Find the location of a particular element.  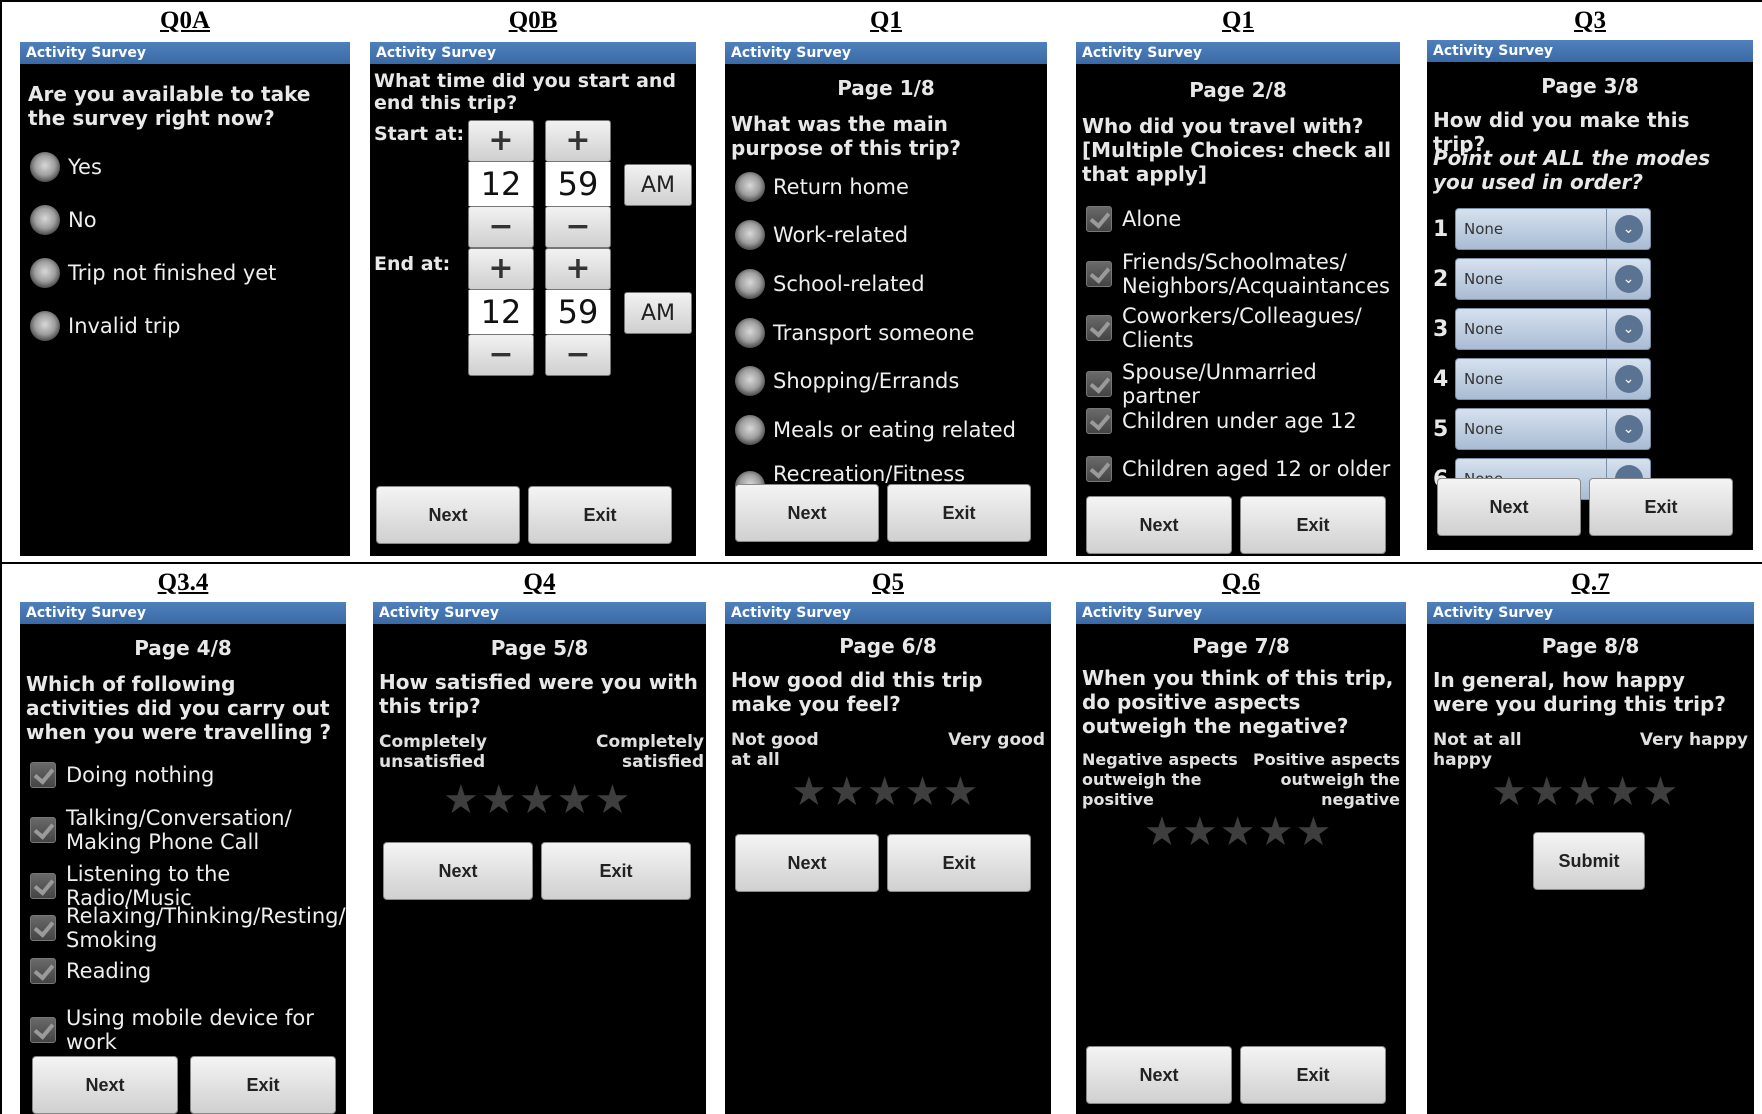

start-ampm-toggle: AM is located at coordinates (658, 185).